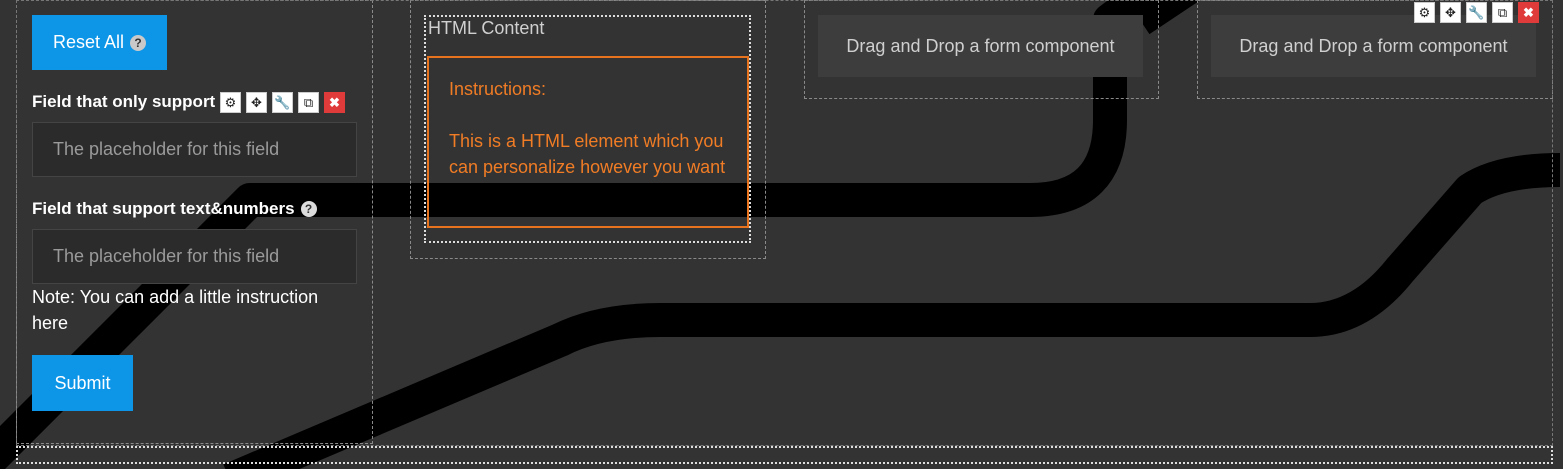 The width and height of the screenshot is (1563, 469). I want to click on field1-label-text: Field that only support, so click(124, 101).